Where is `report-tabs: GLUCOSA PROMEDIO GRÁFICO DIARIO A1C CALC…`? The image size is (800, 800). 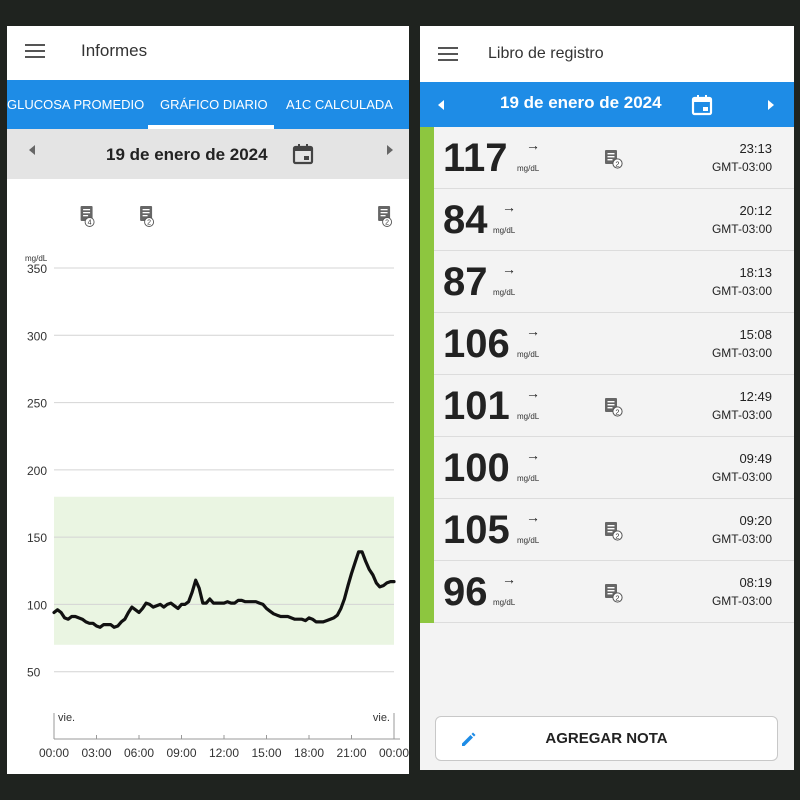
report-tabs: GLUCOSA PROMEDIO GRÁFICO DIARIO A1C CALC… is located at coordinates (208, 104).